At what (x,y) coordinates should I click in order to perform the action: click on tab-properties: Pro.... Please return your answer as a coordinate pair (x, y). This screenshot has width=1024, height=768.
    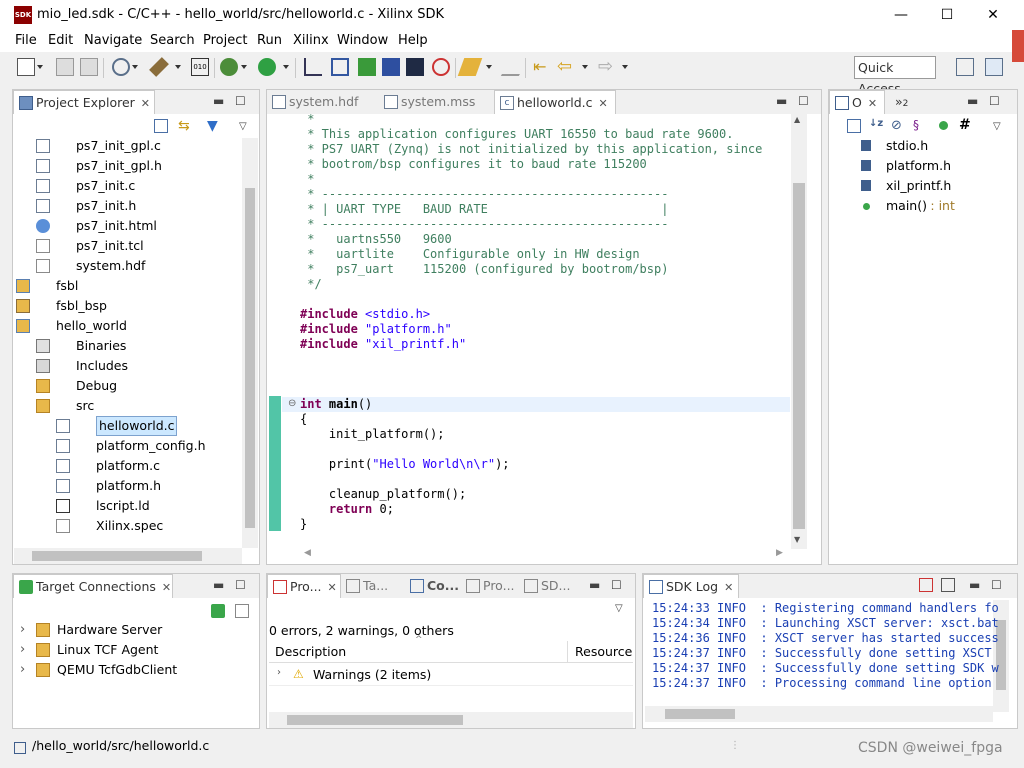
    Looking at the image, I should click on (489, 586).